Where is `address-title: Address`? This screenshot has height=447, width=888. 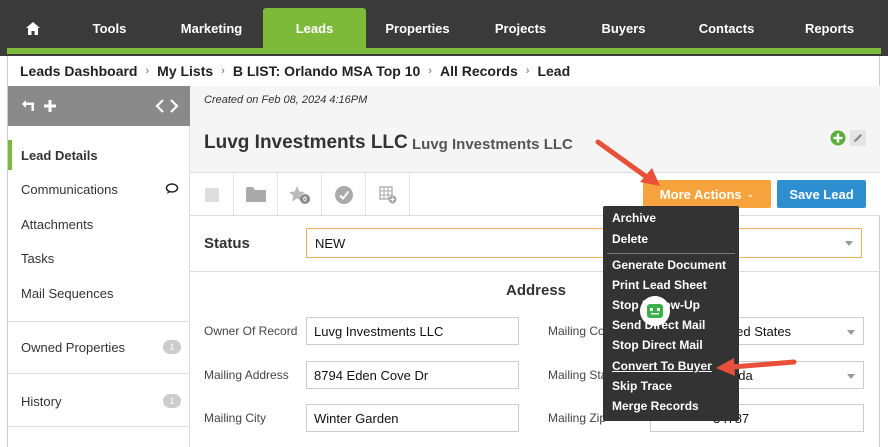
address-title: Address is located at coordinates (536, 290).